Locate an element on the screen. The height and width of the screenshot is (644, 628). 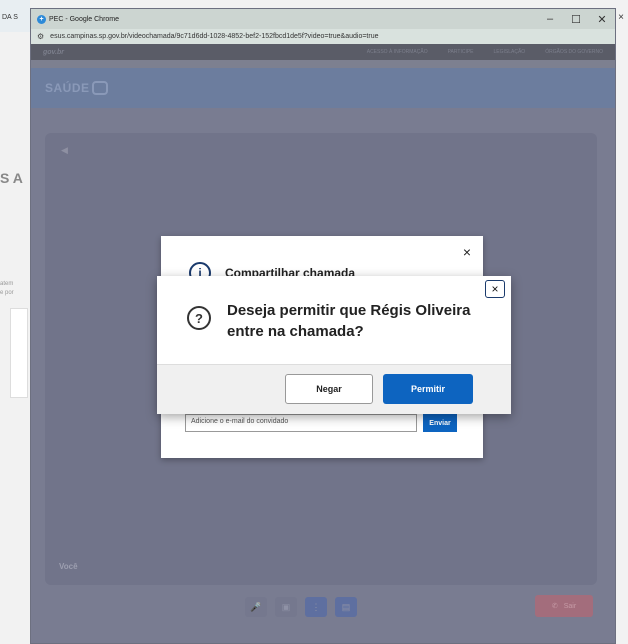
gov-link-acesso: ACESSO À INFORMAÇÃO is located at coordinates (397, 52).